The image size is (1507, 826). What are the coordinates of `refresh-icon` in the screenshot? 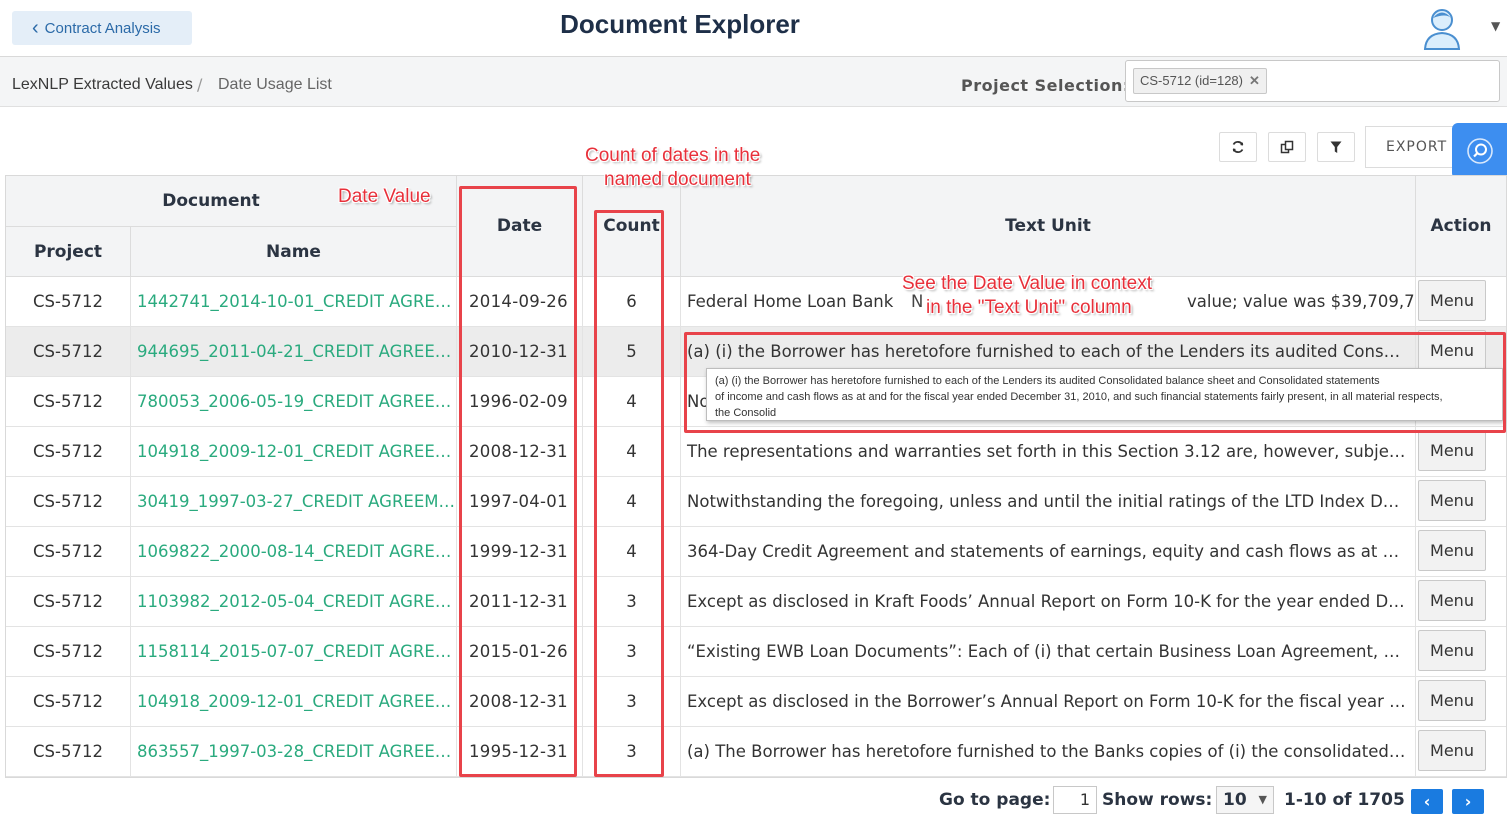 It's located at (1238, 147).